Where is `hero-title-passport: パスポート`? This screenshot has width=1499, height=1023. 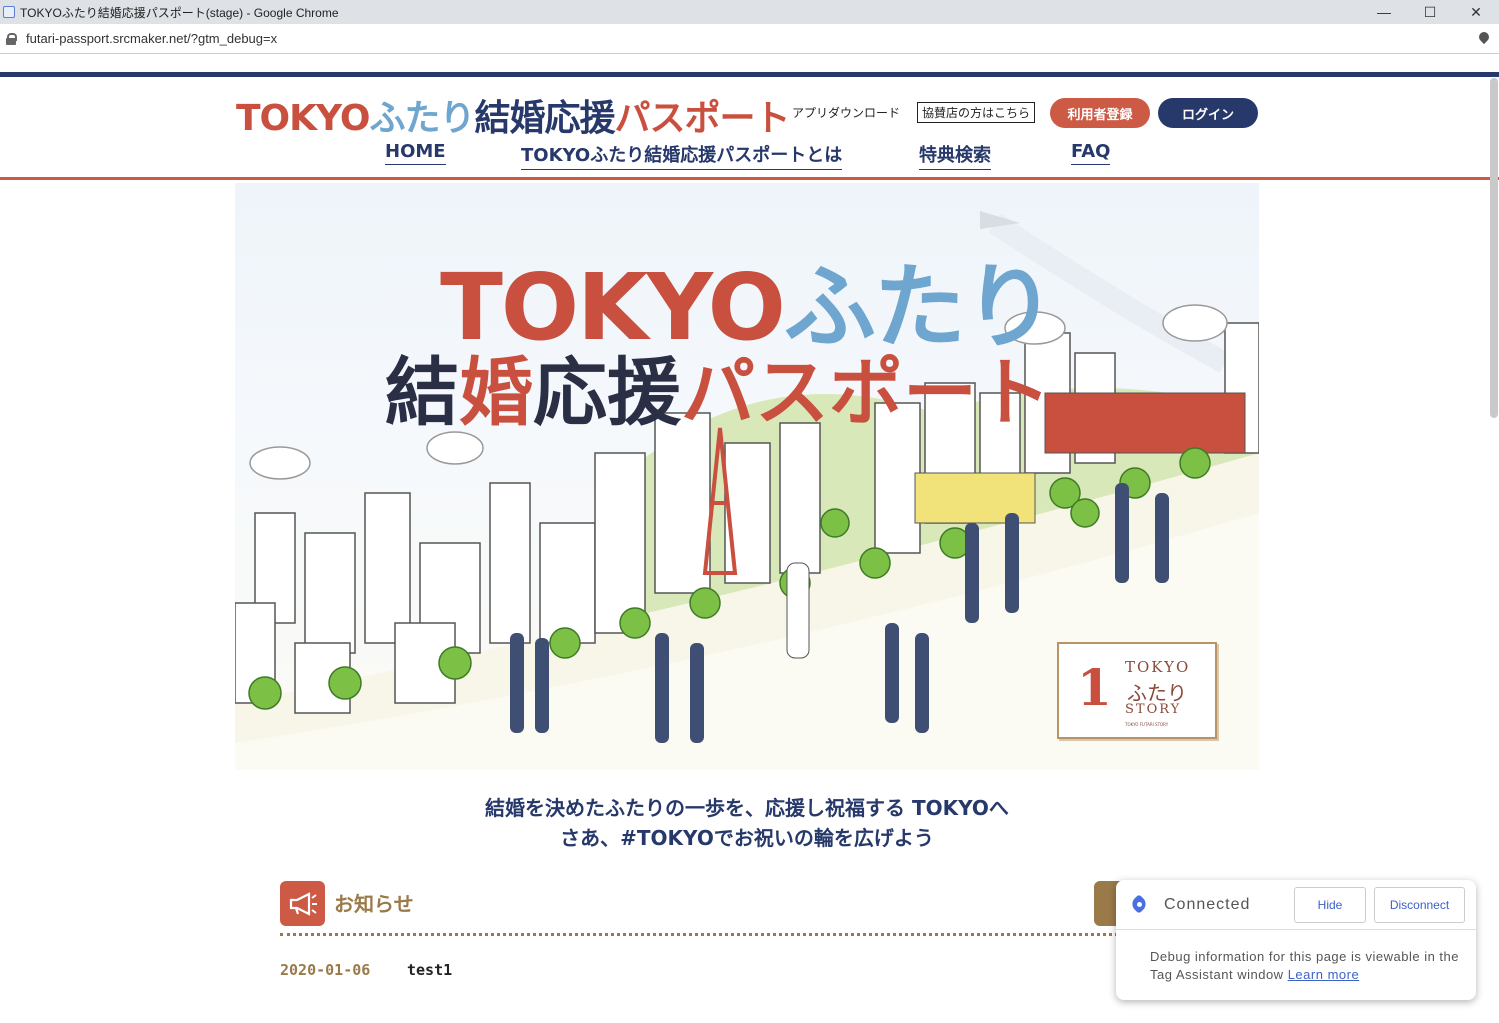
hero-title-passport: パスポート is located at coordinates (866, 393).